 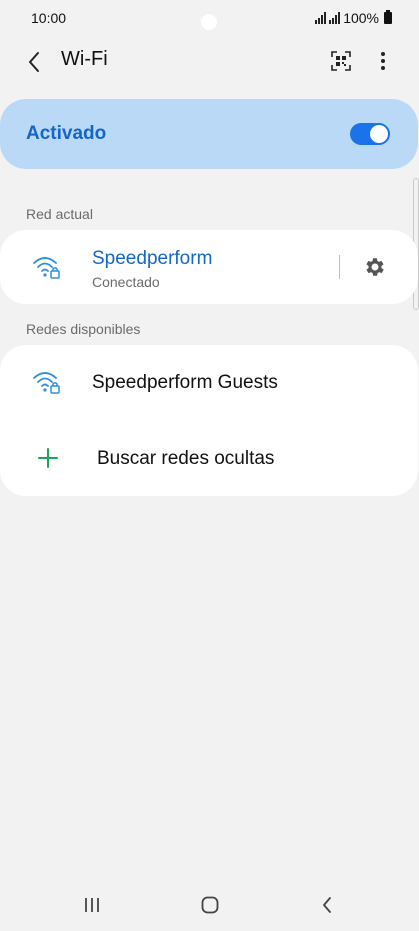 I want to click on more-options-button, so click(x=383, y=61).